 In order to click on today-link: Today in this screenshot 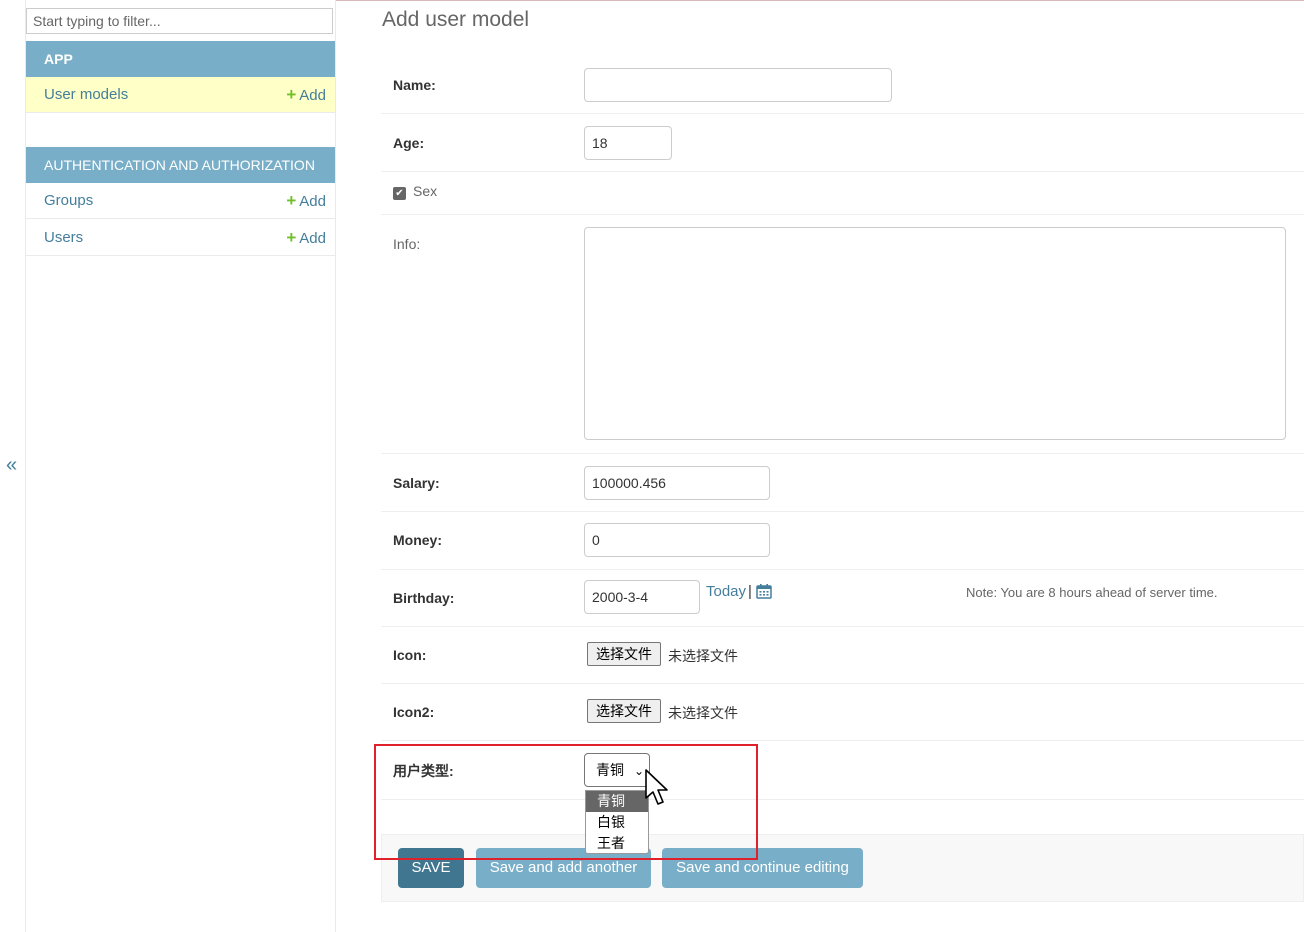, I will do `click(726, 591)`.